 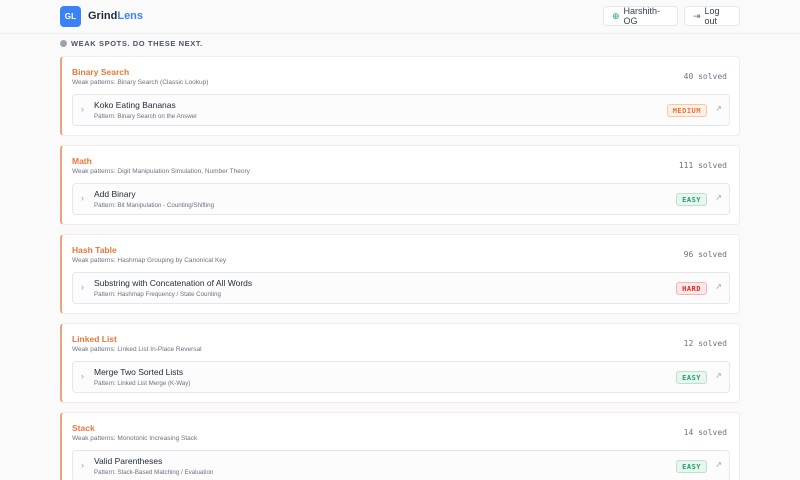 What do you see at coordinates (135, 105) in the screenshot?
I see `problem-name: Koko Eating Bananas` at bounding box center [135, 105].